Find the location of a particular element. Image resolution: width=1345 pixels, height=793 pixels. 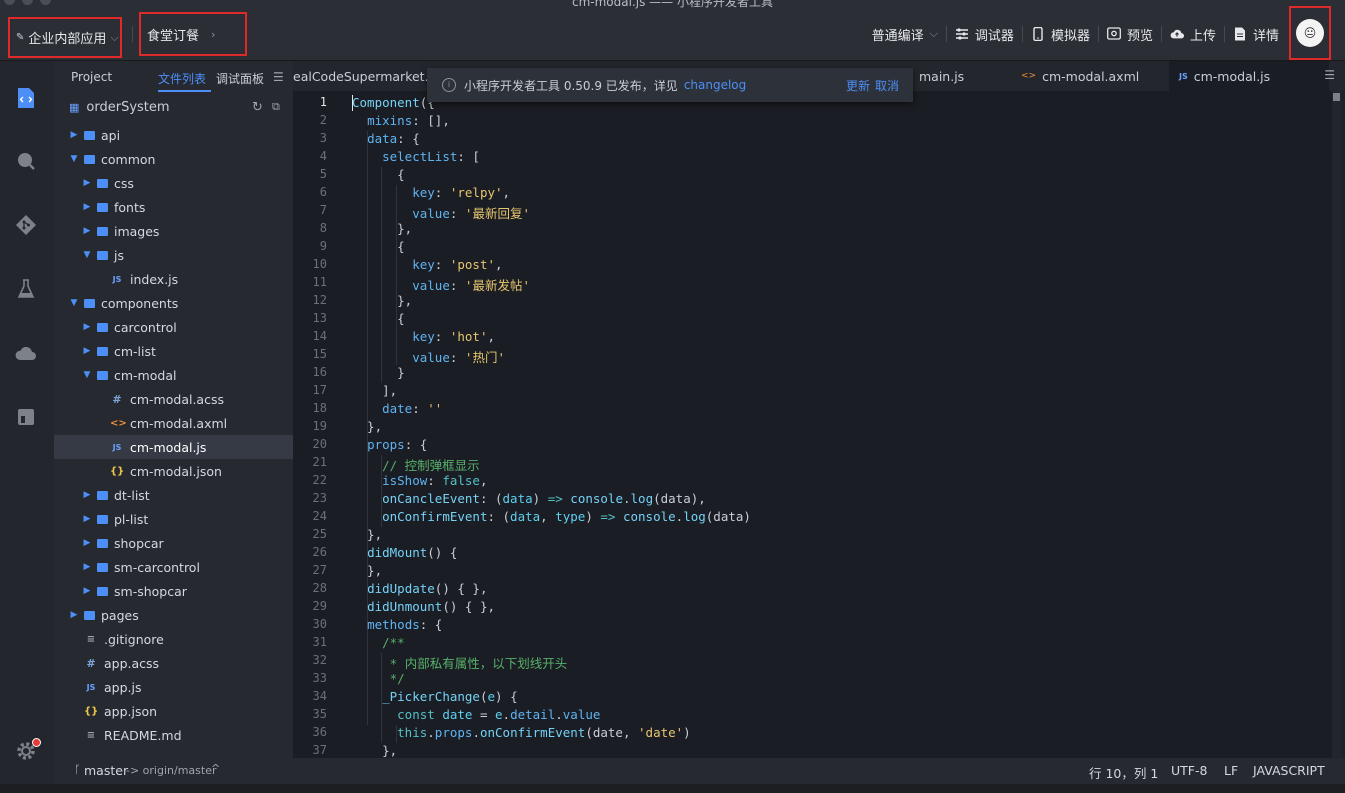

tree-file: ≡ README.md is located at coordinates (173, 735).